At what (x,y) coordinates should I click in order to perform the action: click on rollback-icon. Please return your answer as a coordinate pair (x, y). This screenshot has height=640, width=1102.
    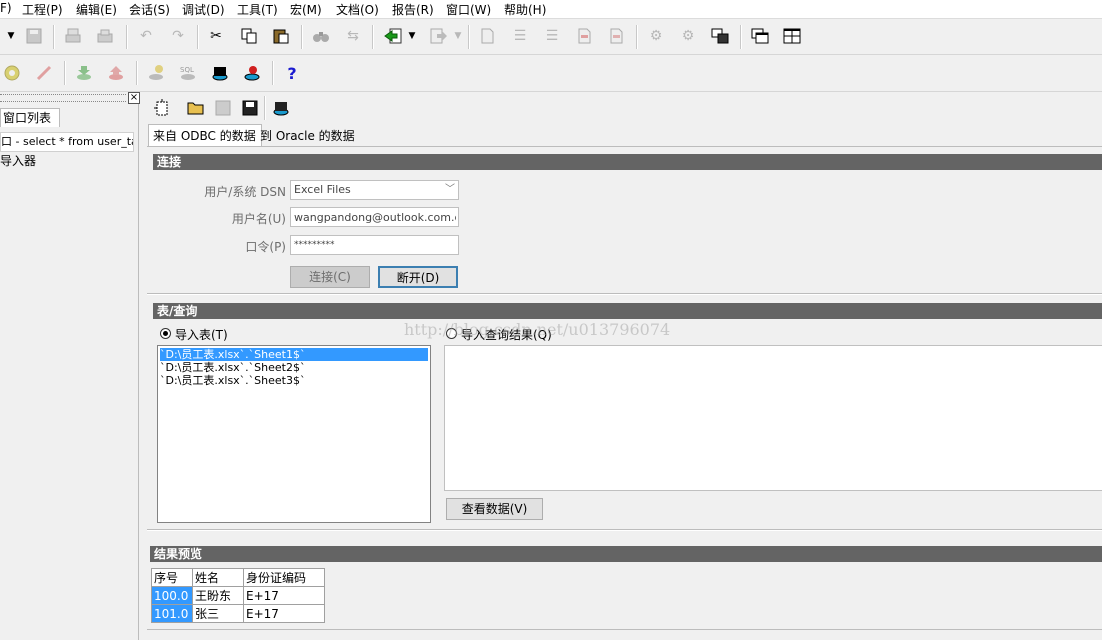
    Looking at the image, I should click on (116, 73).